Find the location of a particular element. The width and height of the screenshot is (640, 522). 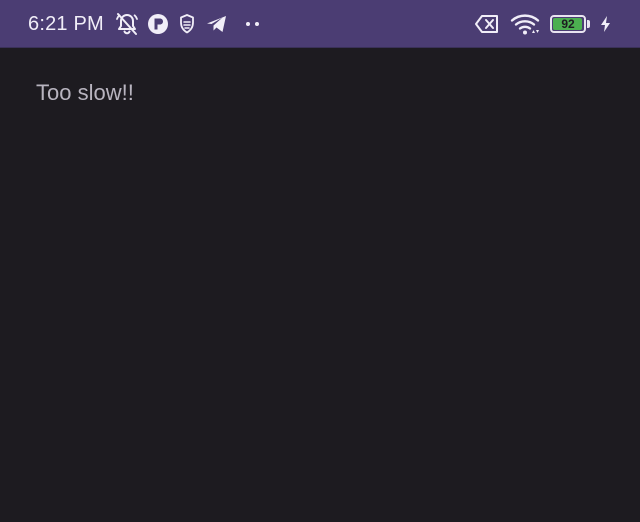

status-time: 6:21 PM is located at coordinates (66, 23).